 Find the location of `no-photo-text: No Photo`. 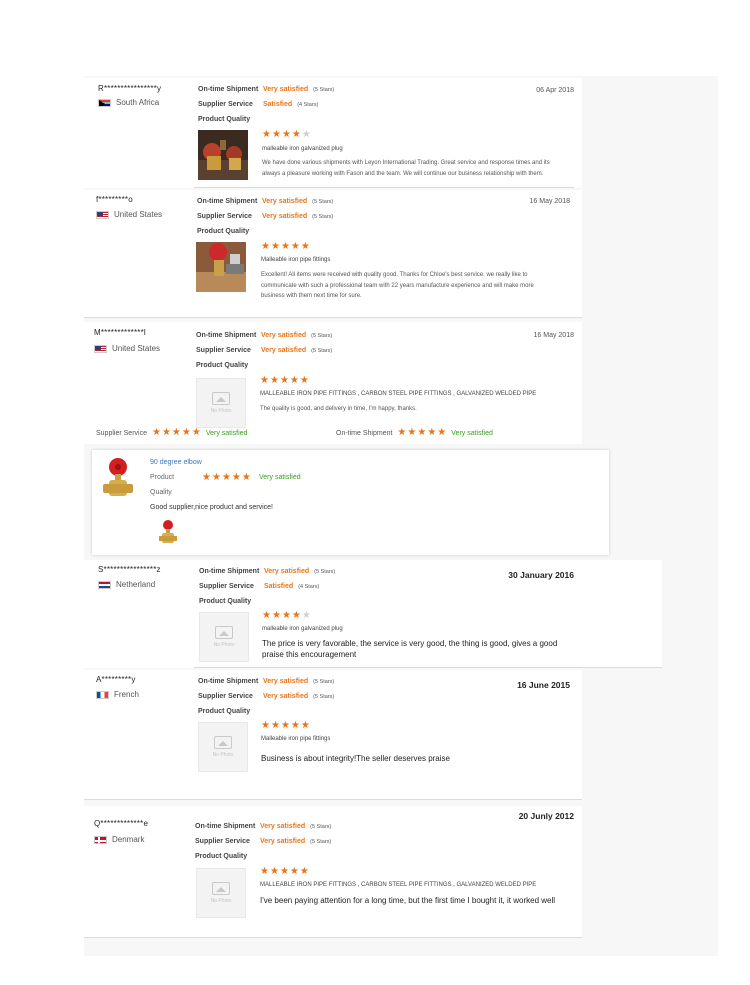

no-photo-text: No Photo is located at coordinates (223, 755).